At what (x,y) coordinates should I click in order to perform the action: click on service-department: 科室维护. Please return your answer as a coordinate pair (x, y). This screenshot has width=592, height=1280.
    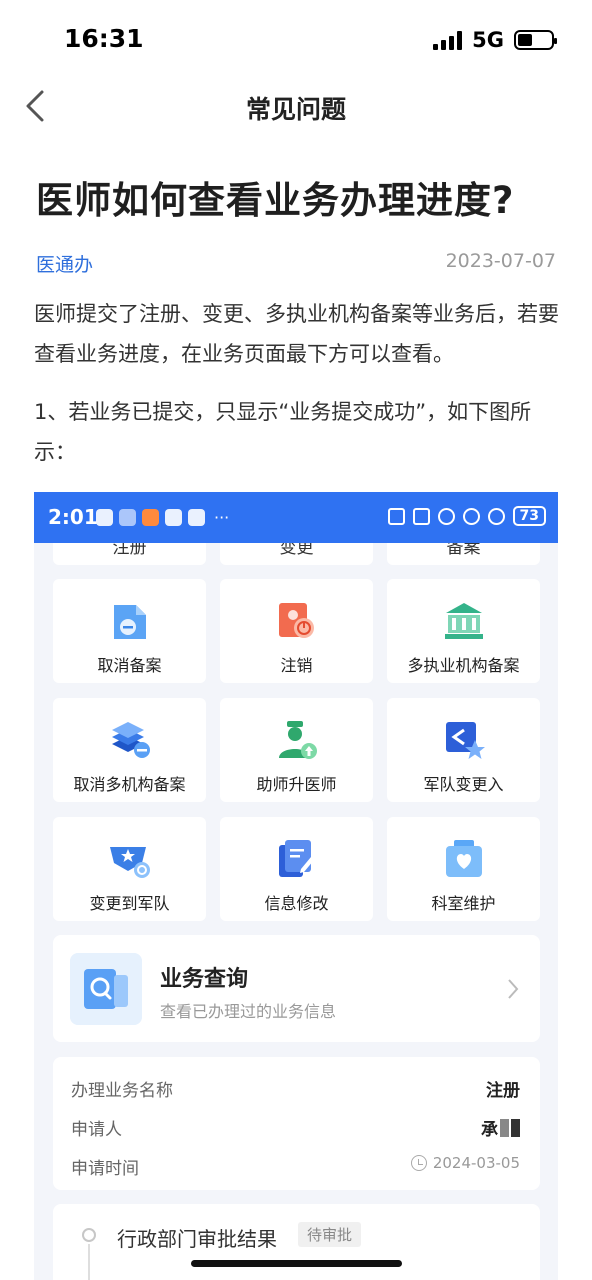
    Looking at the image, I should click on (463, 869).